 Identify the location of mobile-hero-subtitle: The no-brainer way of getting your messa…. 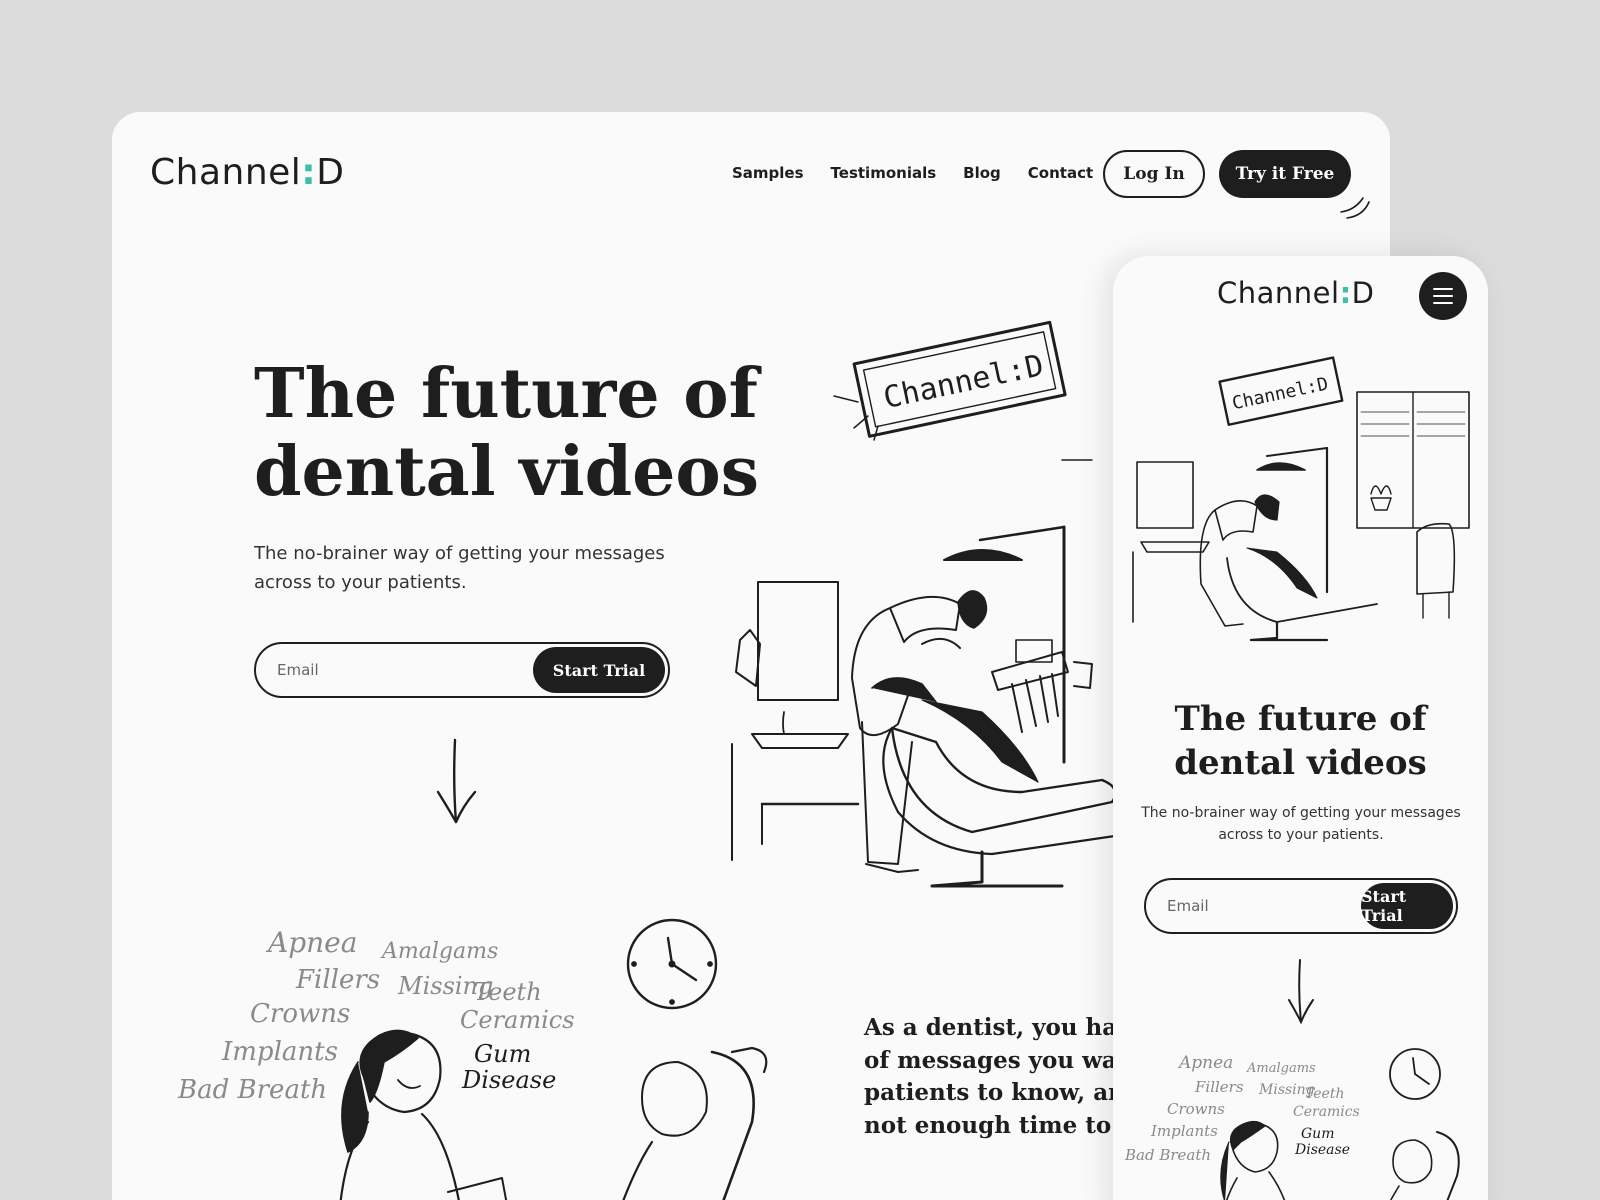
(1301, 824).